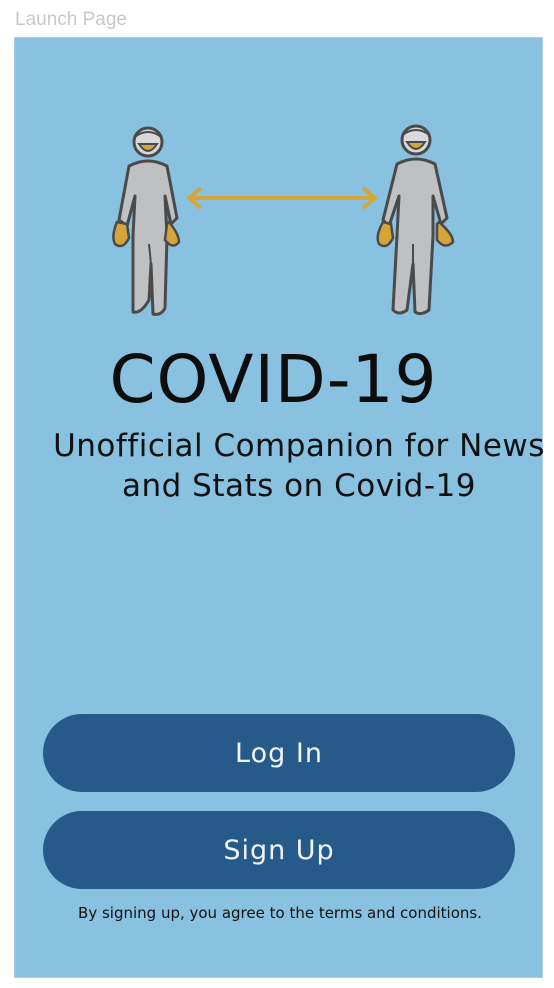 The width and height of the screenshot is (554, 988). What do you see at coordinates (273, 379) in the screenshot?
I see `app-title: COVID-19` at bounding box center [273, 379].